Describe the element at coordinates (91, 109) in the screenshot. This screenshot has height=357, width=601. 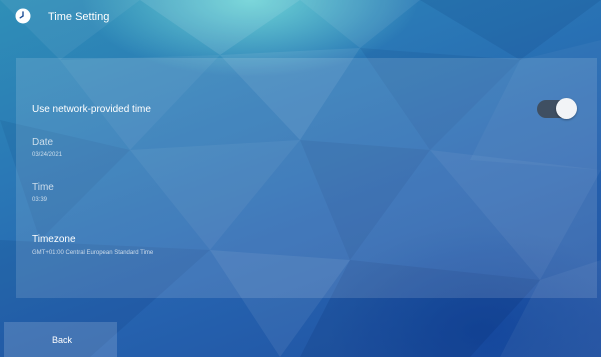
I see `network-time-label: Use network-provided time` at that location.